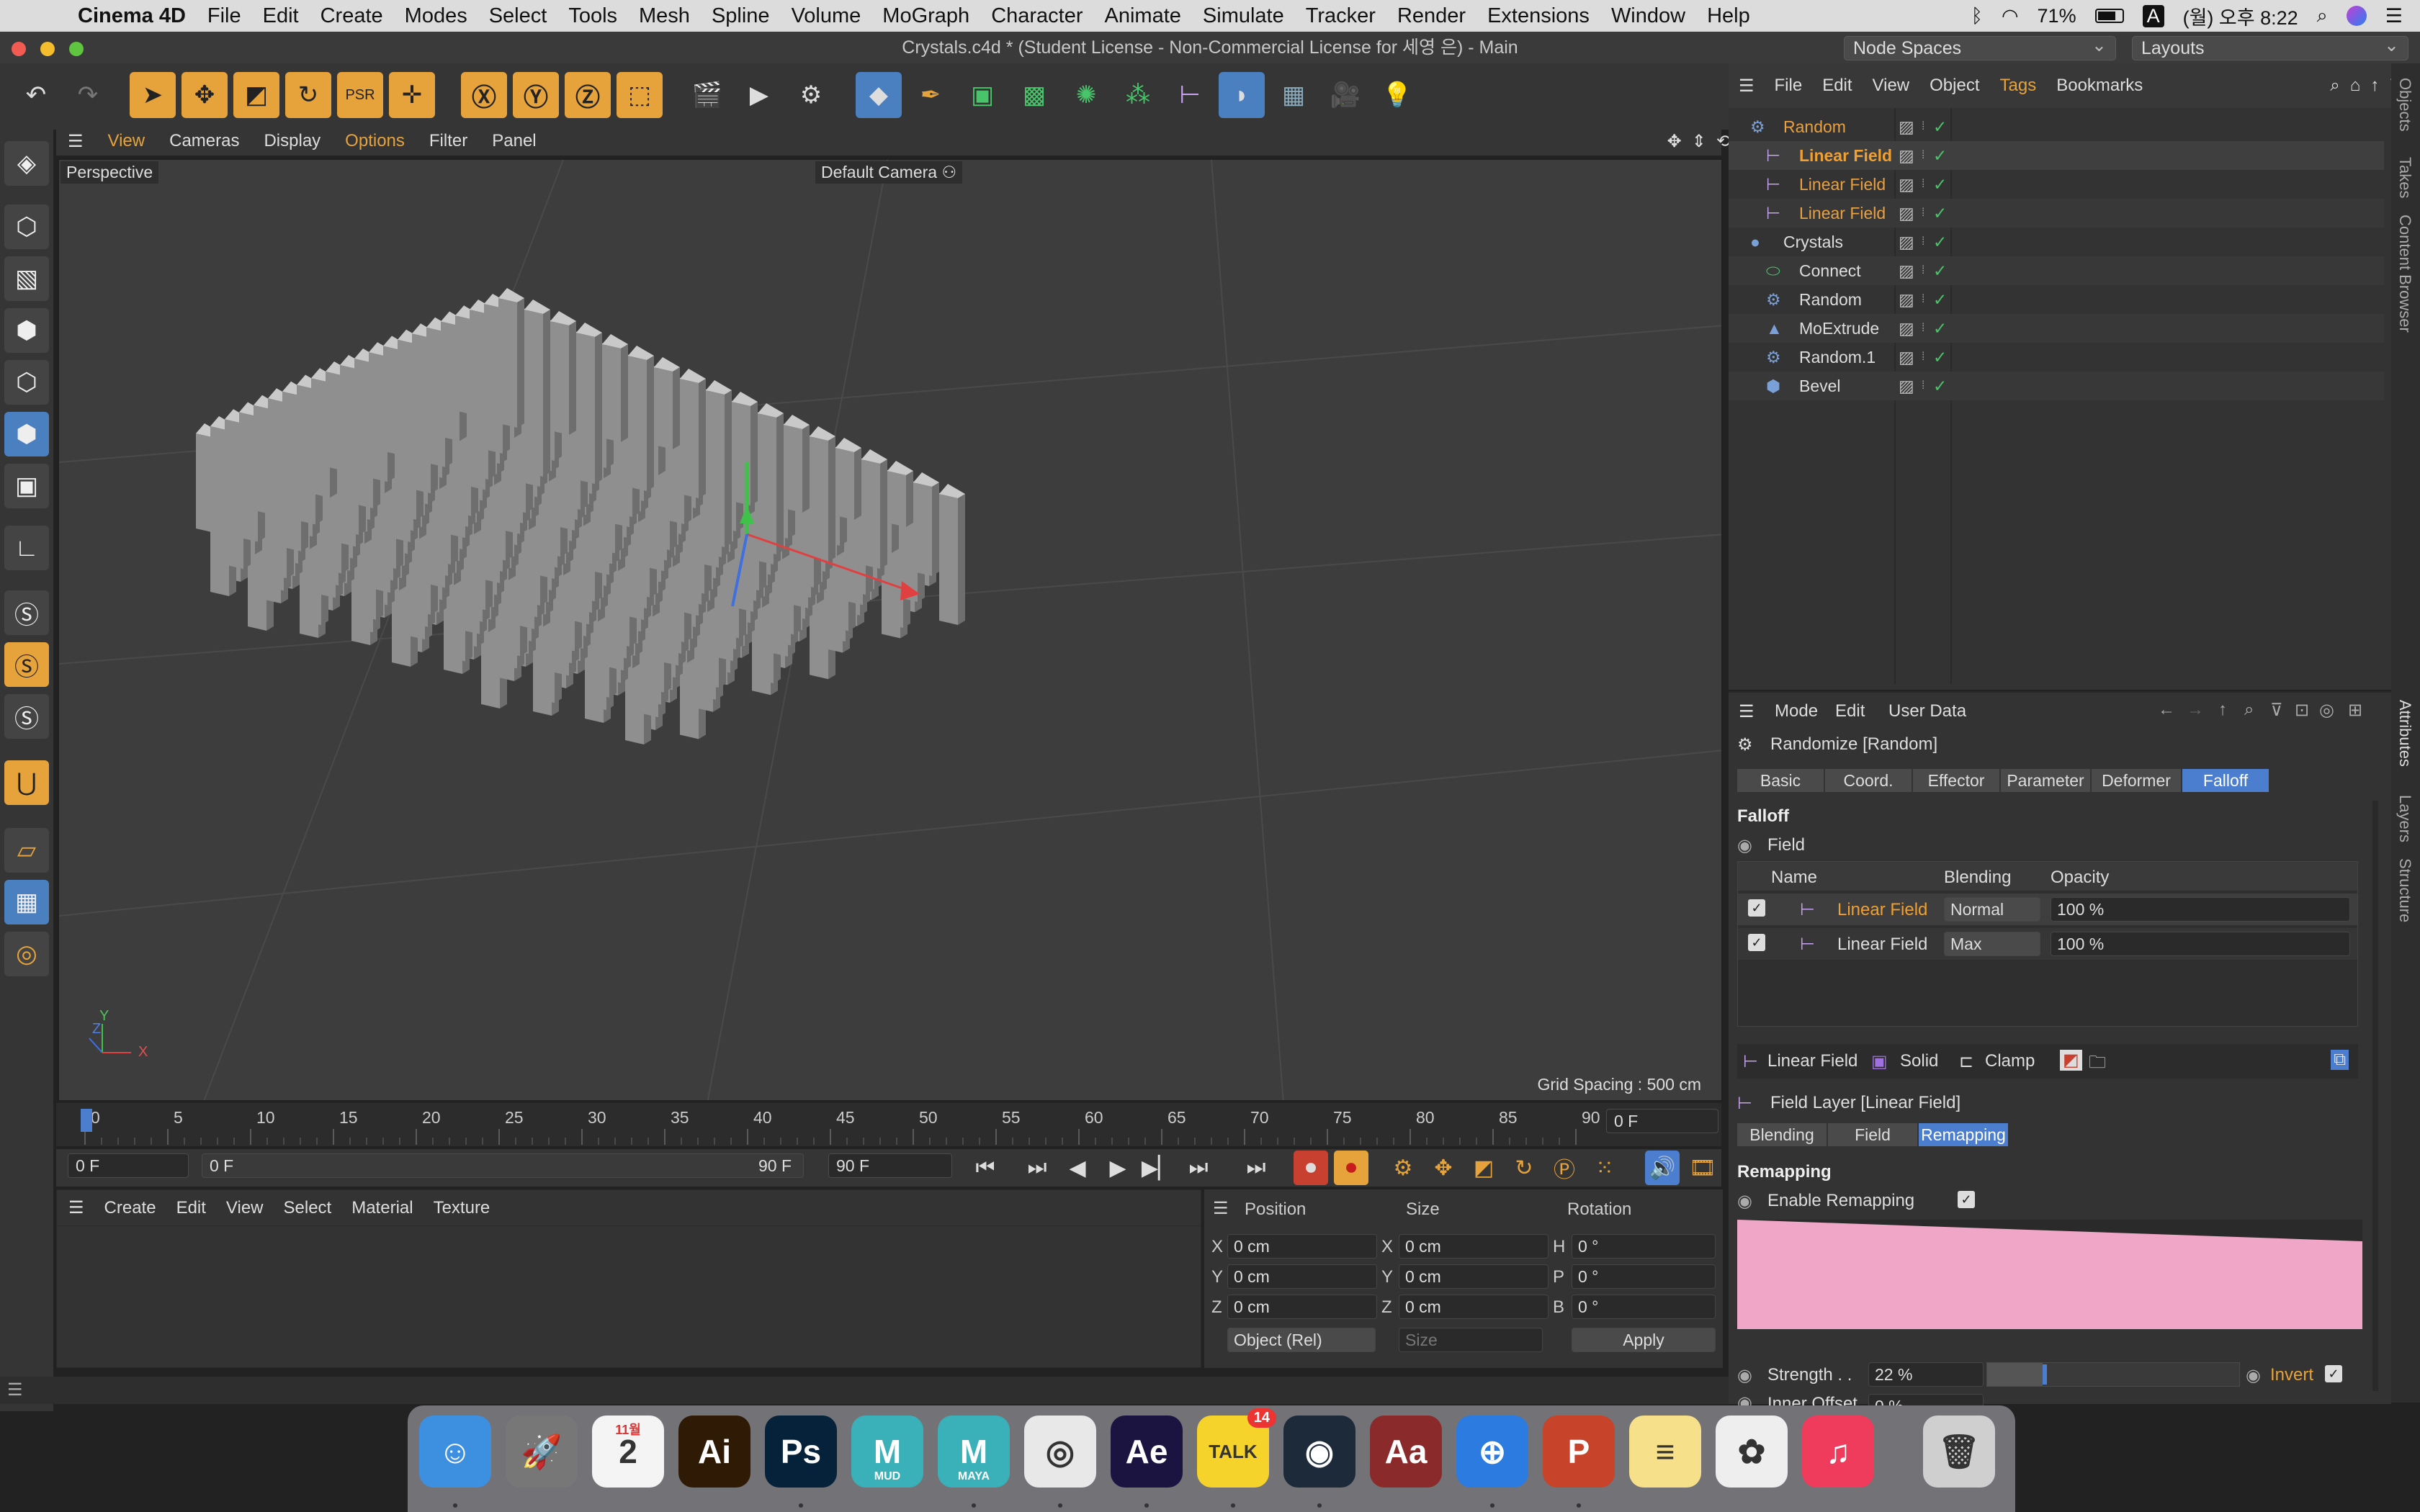 The height and width of the screenshot is (1512, 2420). I want to click on wifi-icon: ◠, so click(2011, 16).